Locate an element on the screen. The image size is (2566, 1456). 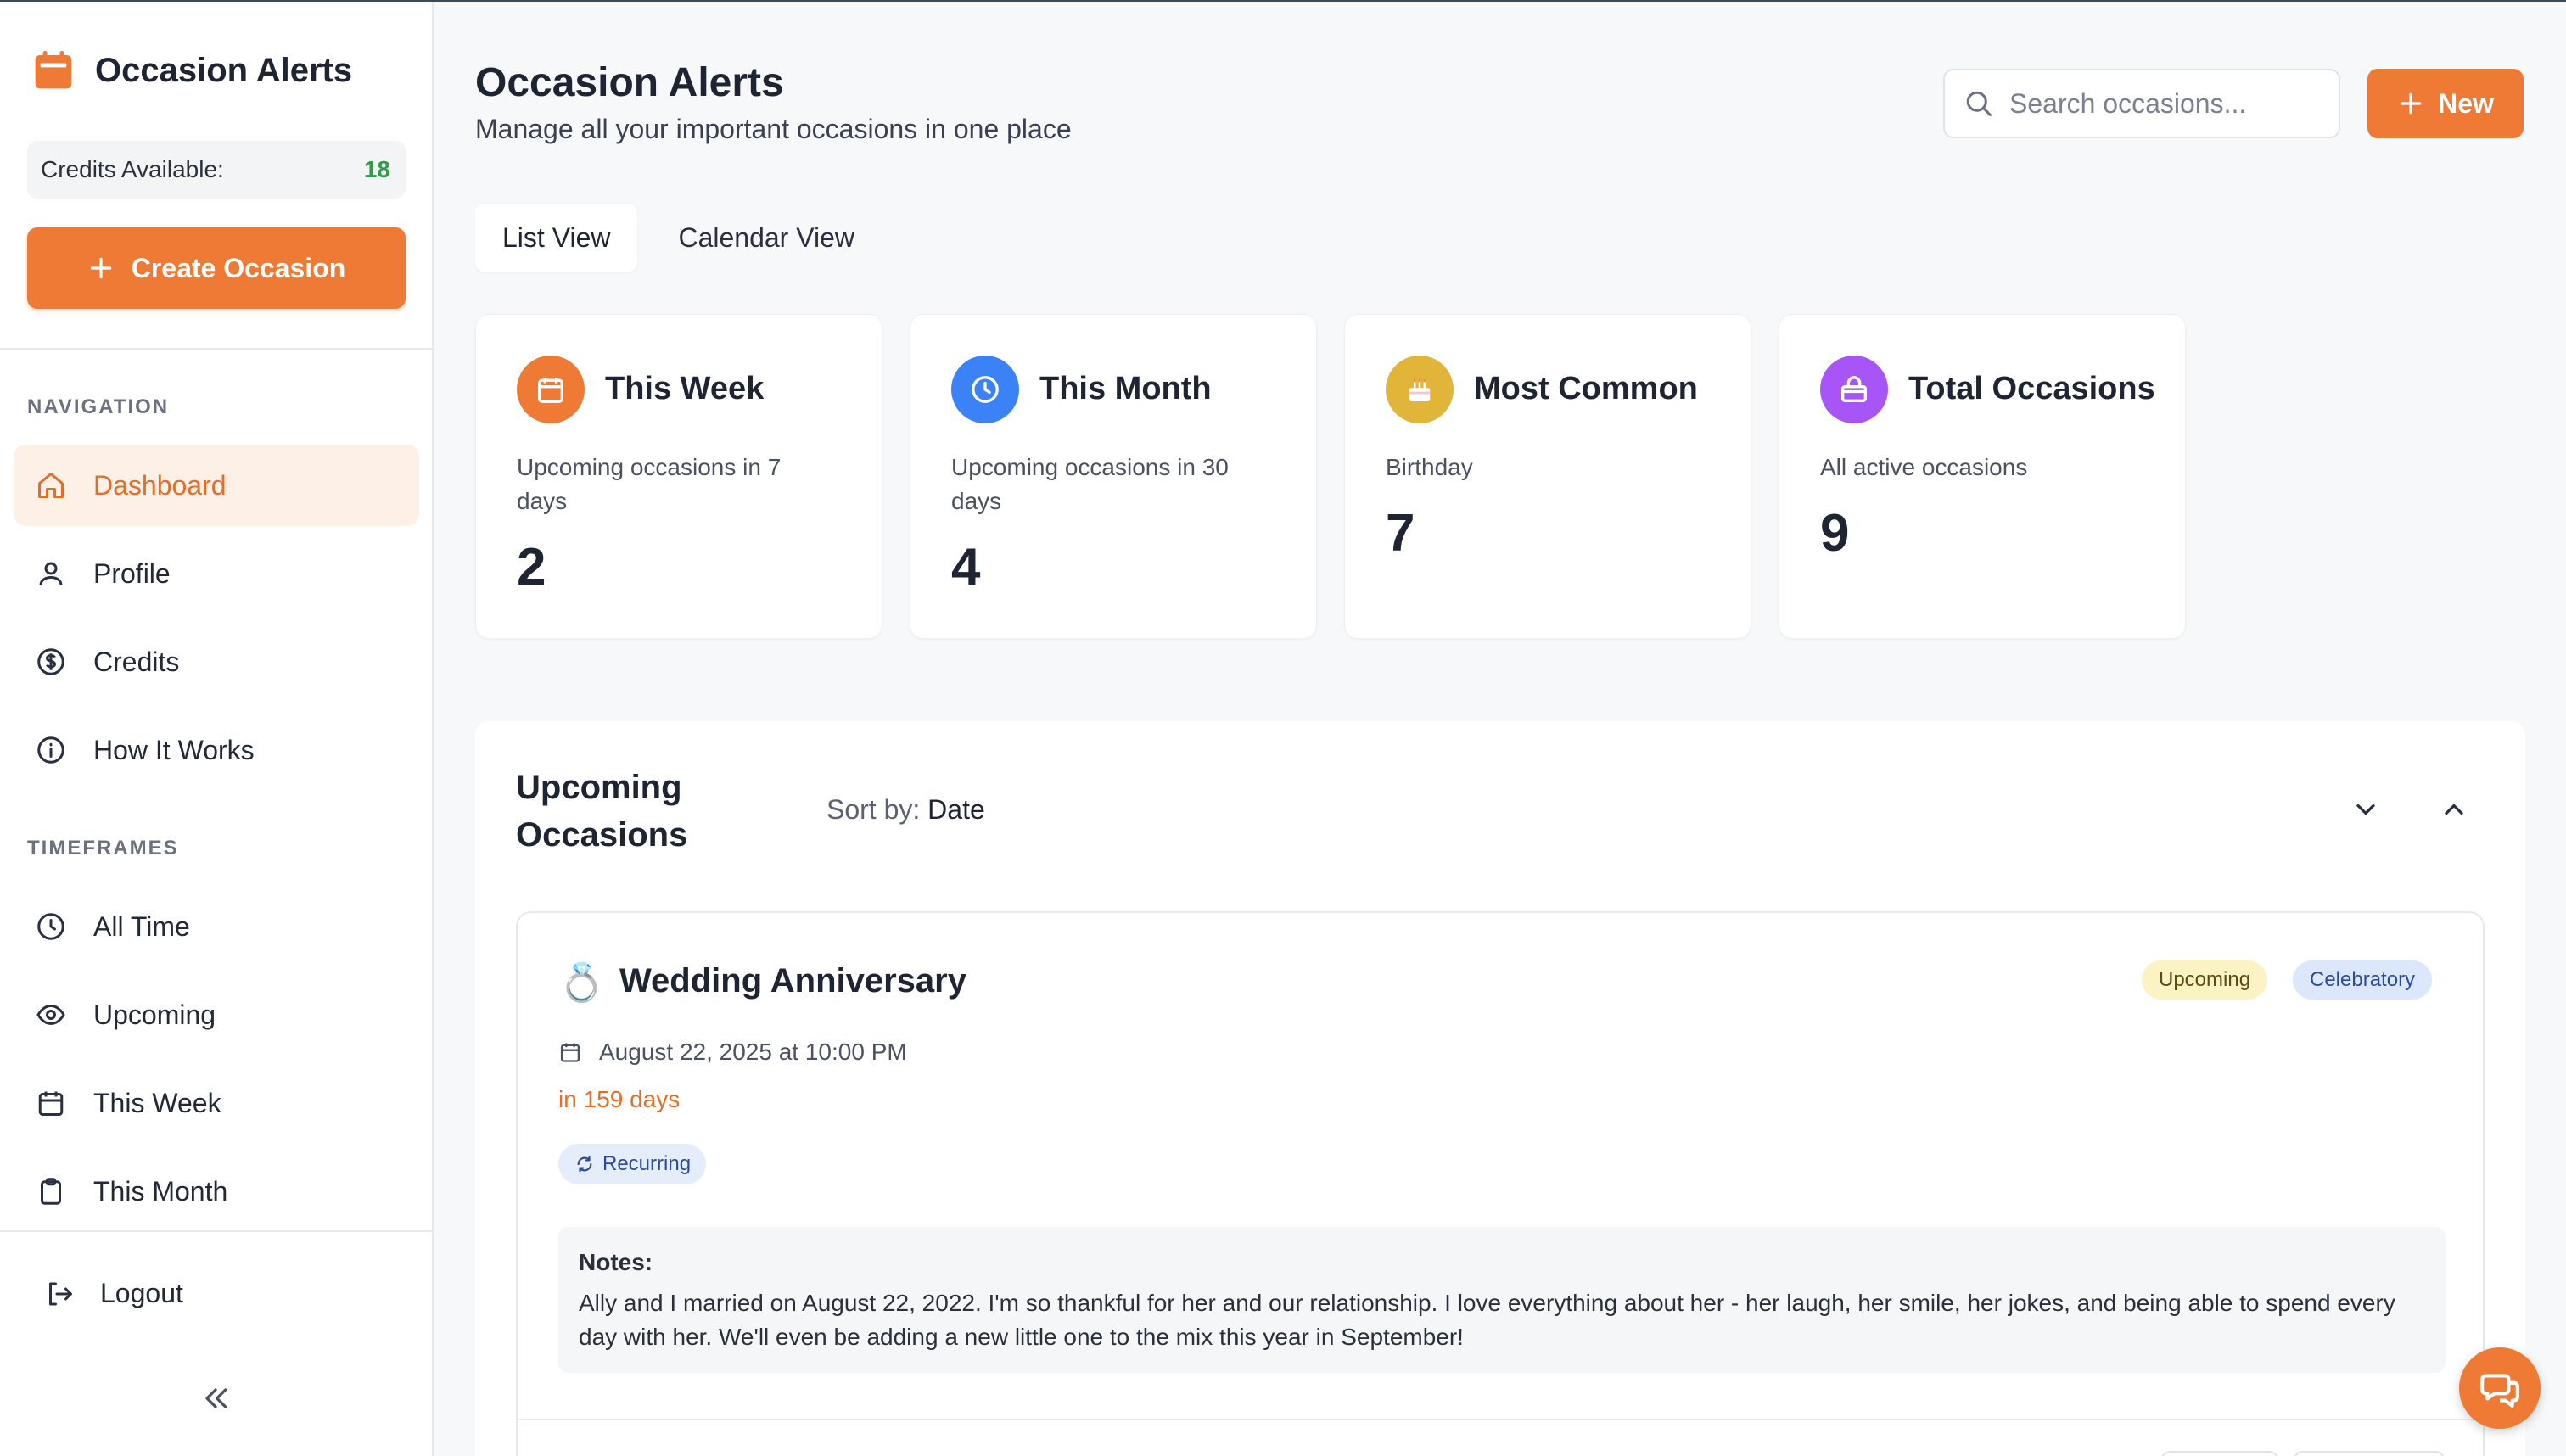
sidebar-item-this-month: This Month is located at coordinates (216, 1191).